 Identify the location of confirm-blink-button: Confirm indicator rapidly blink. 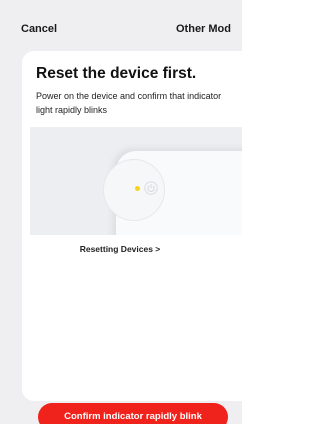
(133, 413).